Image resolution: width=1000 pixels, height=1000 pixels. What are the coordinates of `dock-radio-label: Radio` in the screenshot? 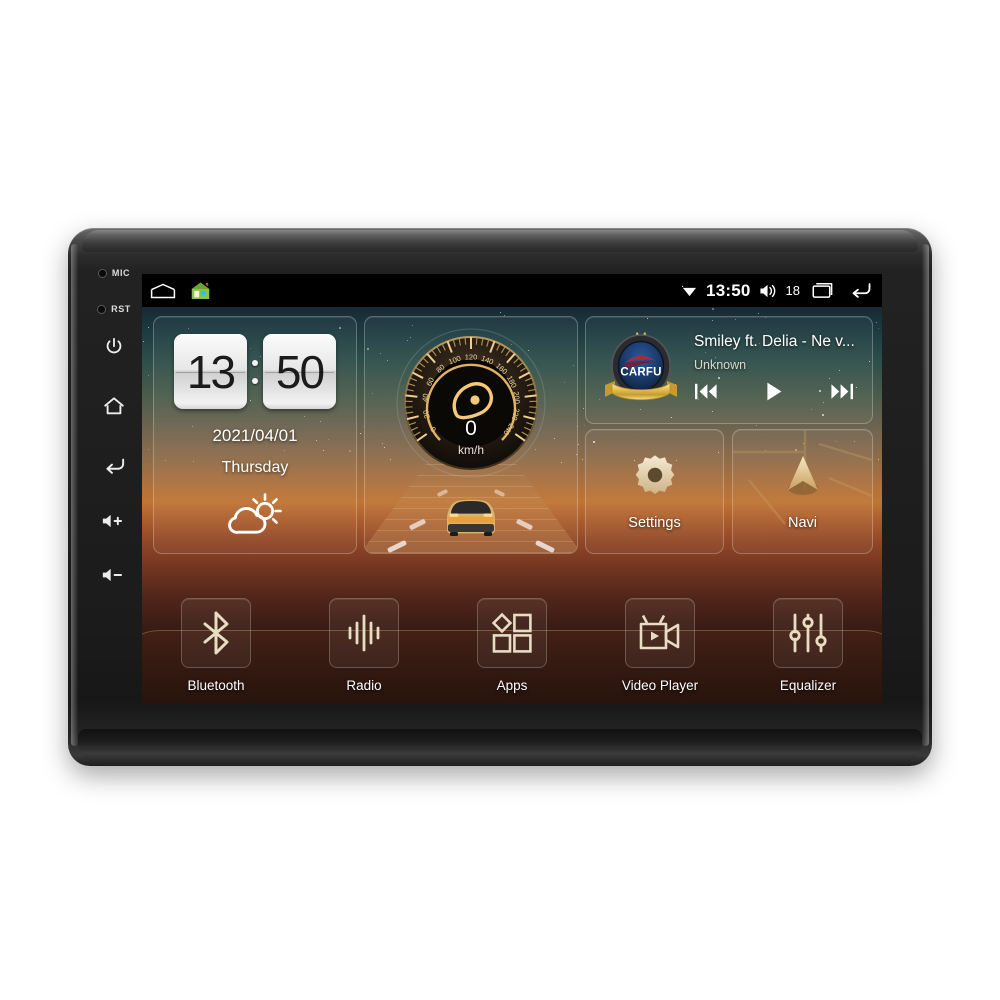 It's located at (364, 685).